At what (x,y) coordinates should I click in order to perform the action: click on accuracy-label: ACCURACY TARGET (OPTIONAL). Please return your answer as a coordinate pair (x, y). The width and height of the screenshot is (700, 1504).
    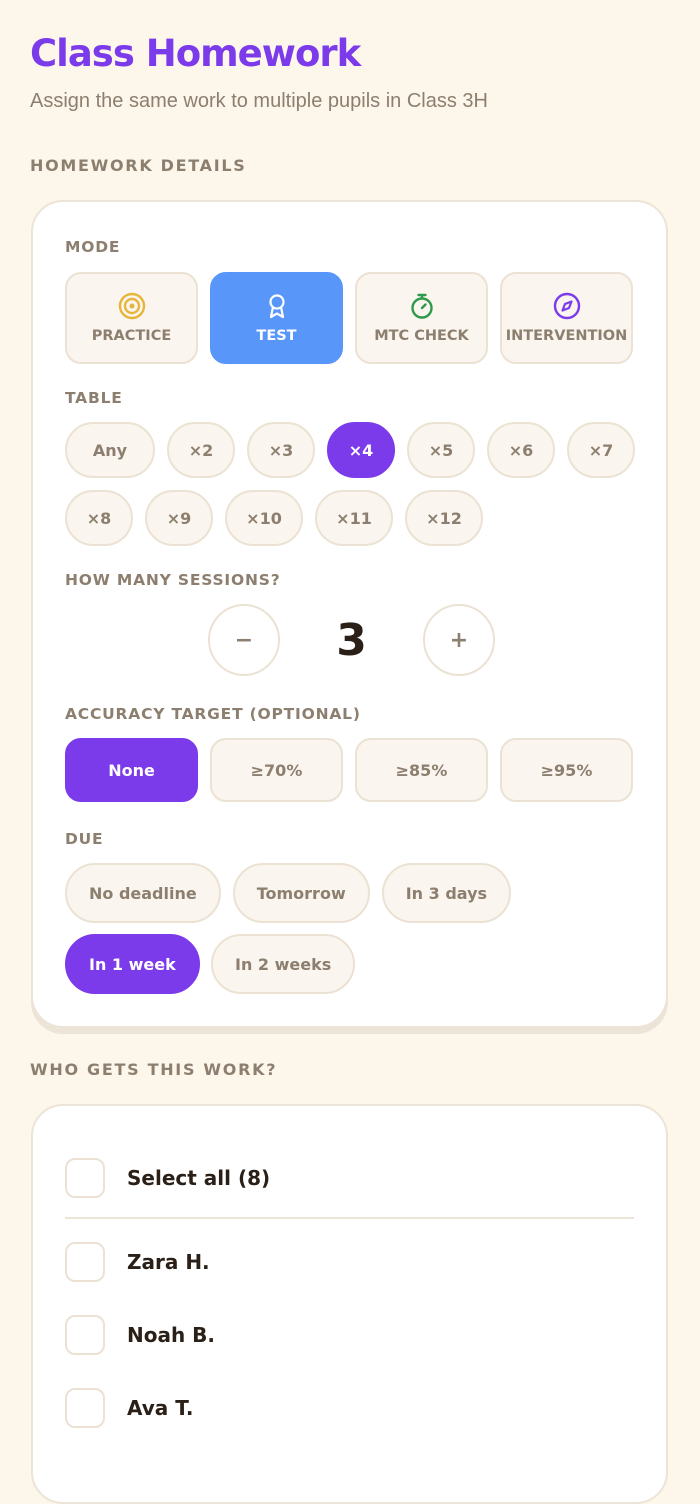
    Looking at the image, I should click on (213, 714).